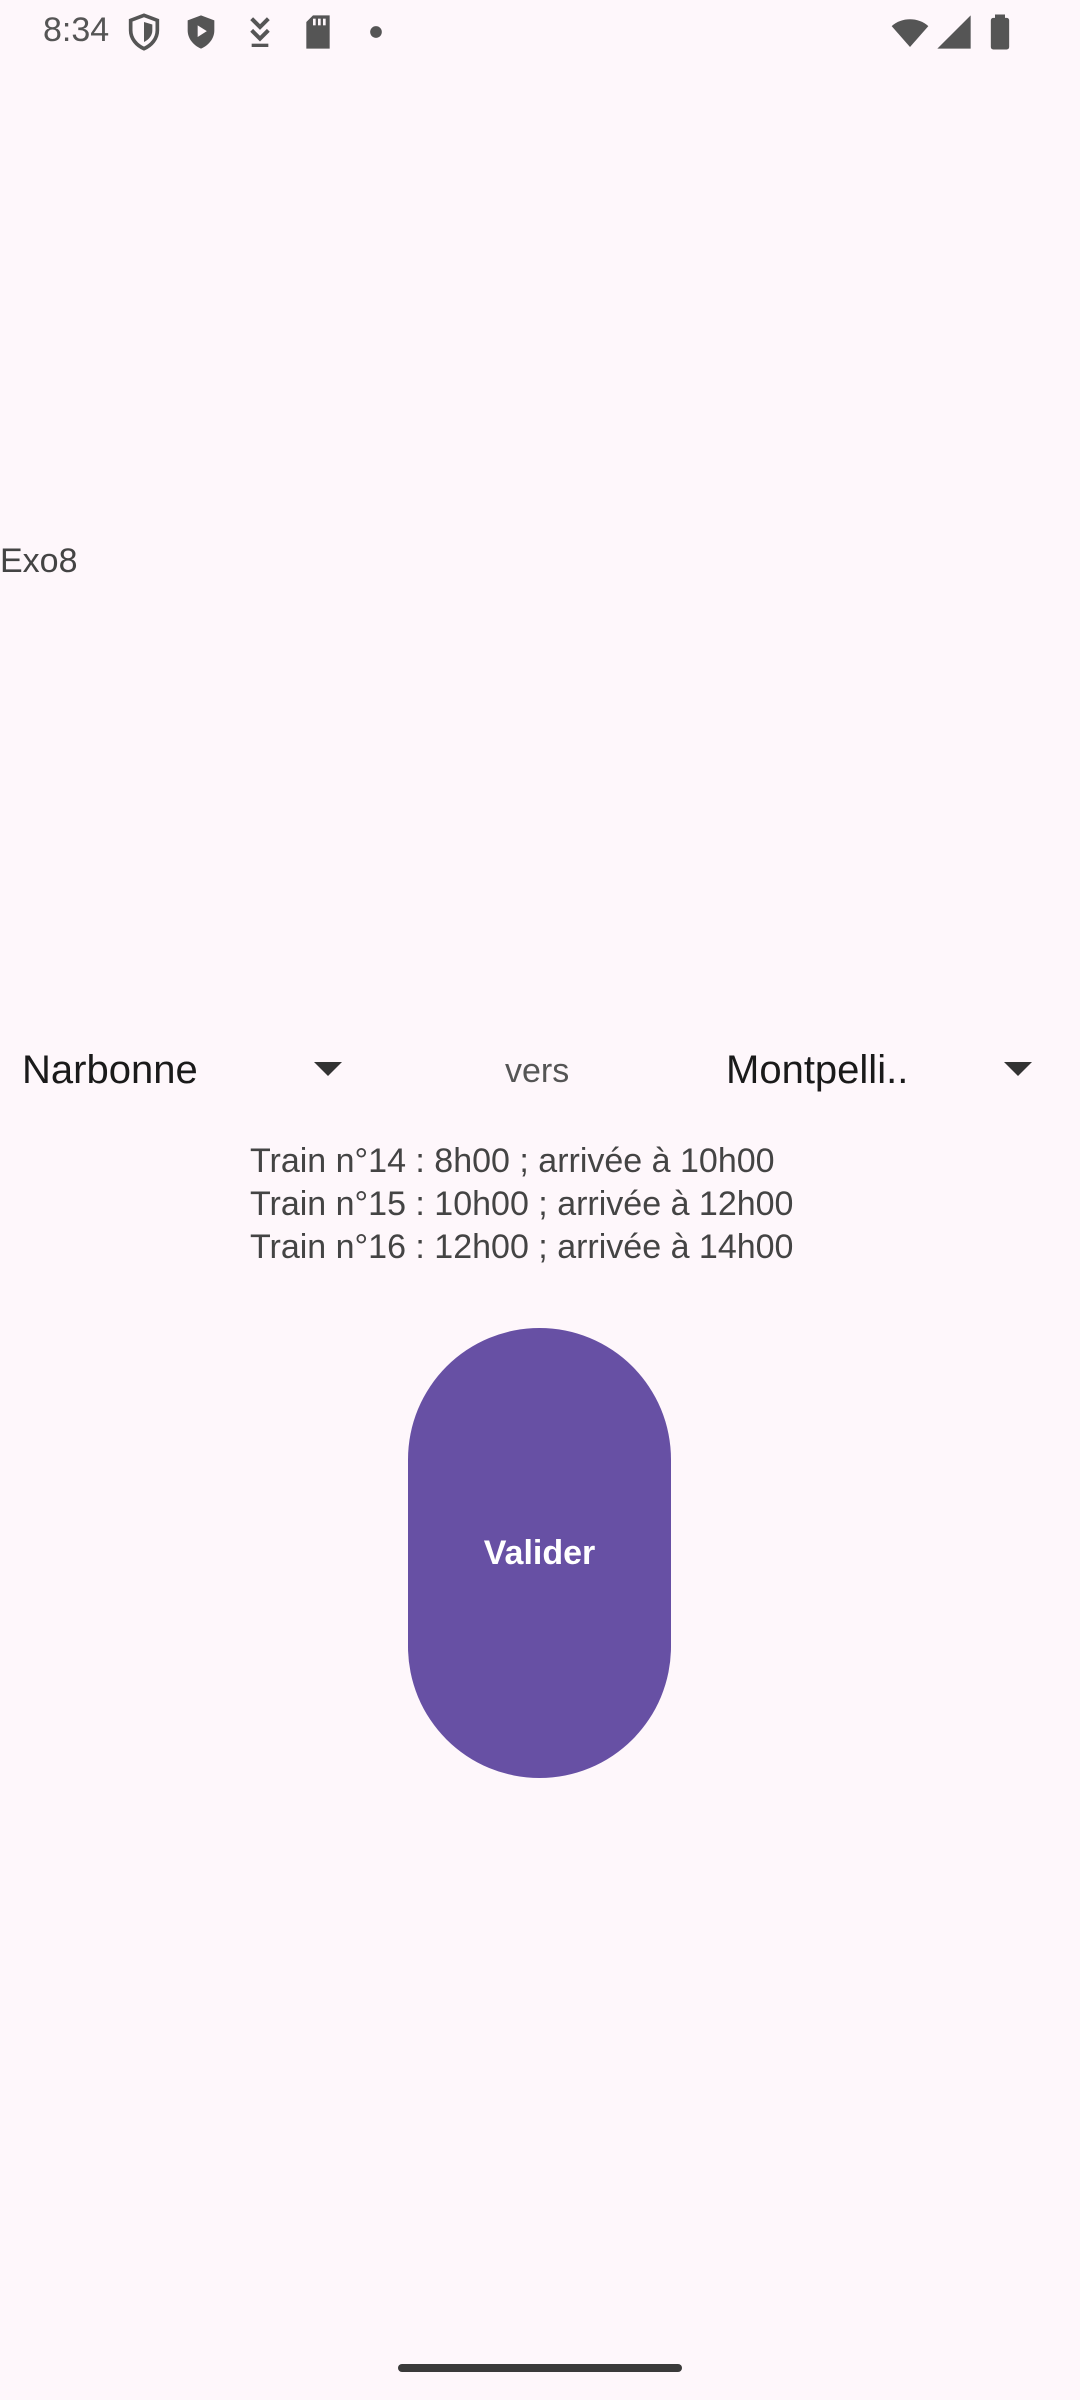 This screenshot has width=1080, height=2400. What do you see at coordinates (540, 32) in the screenshot?
I see `status-bar: 8:34` at bounding box center [540, 32].